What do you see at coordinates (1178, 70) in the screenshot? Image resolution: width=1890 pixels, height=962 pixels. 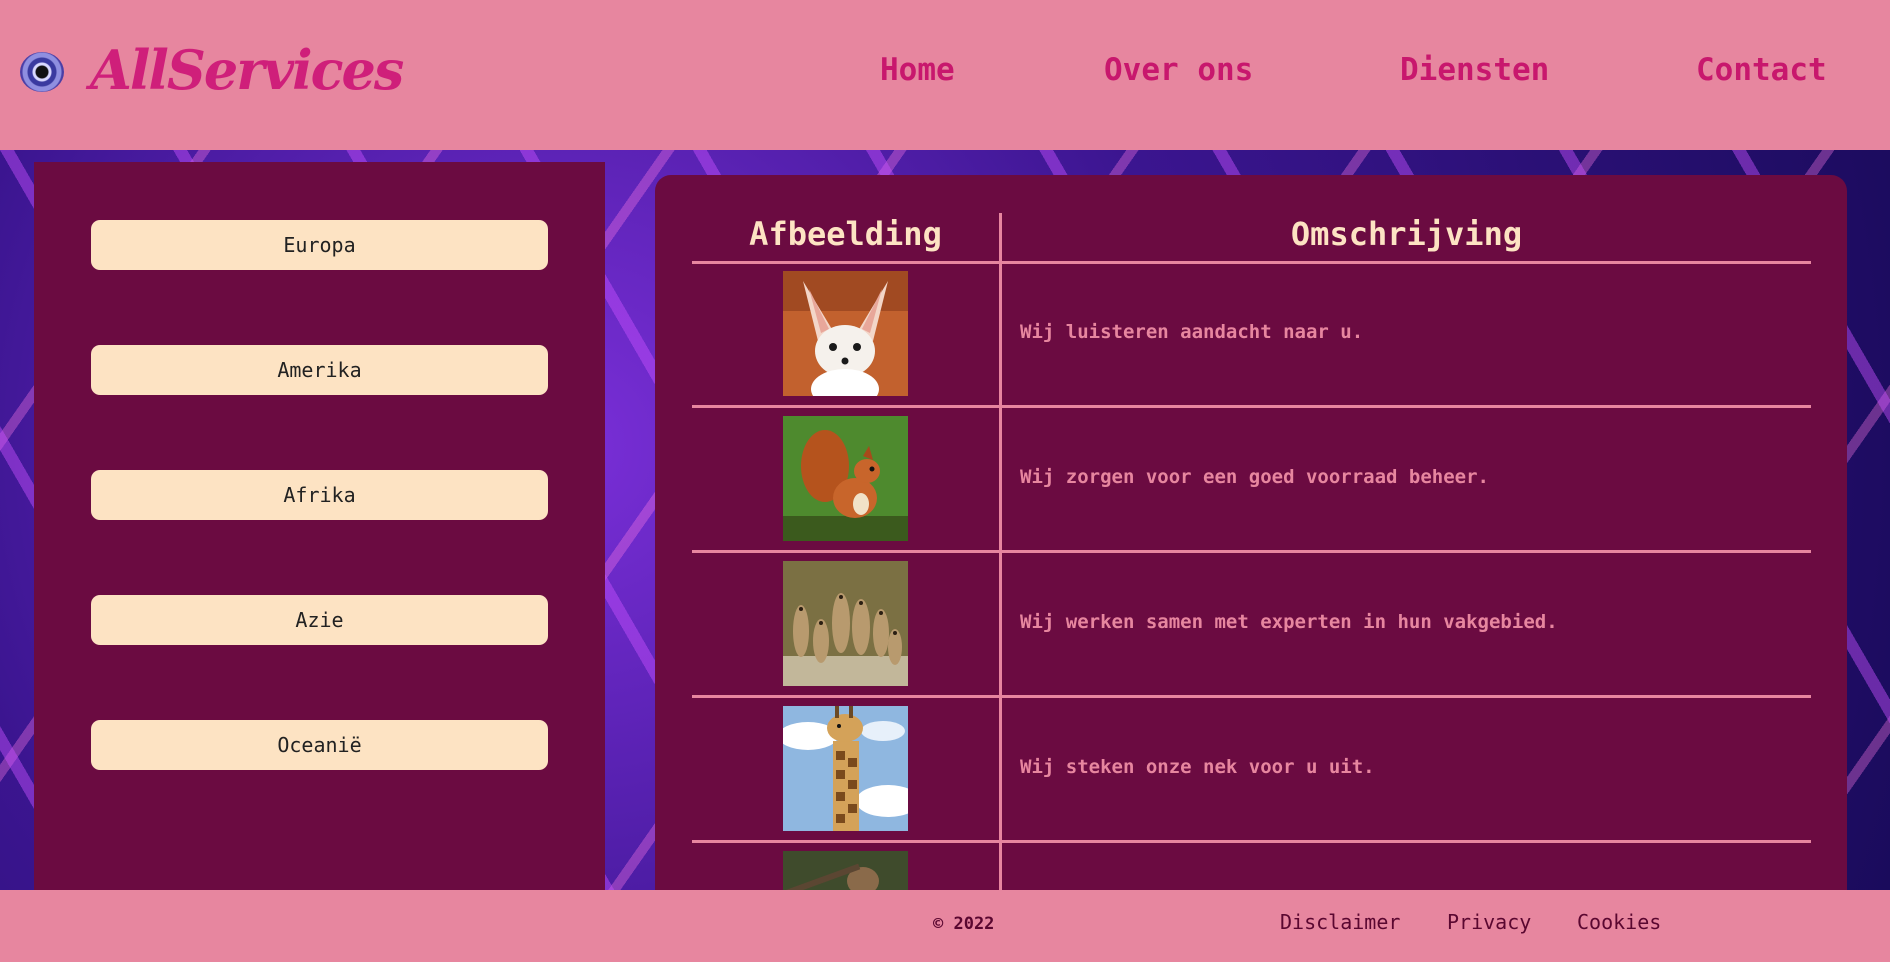 I see `nav-over-ons: Over ons` at bounding box center [1178, 70].